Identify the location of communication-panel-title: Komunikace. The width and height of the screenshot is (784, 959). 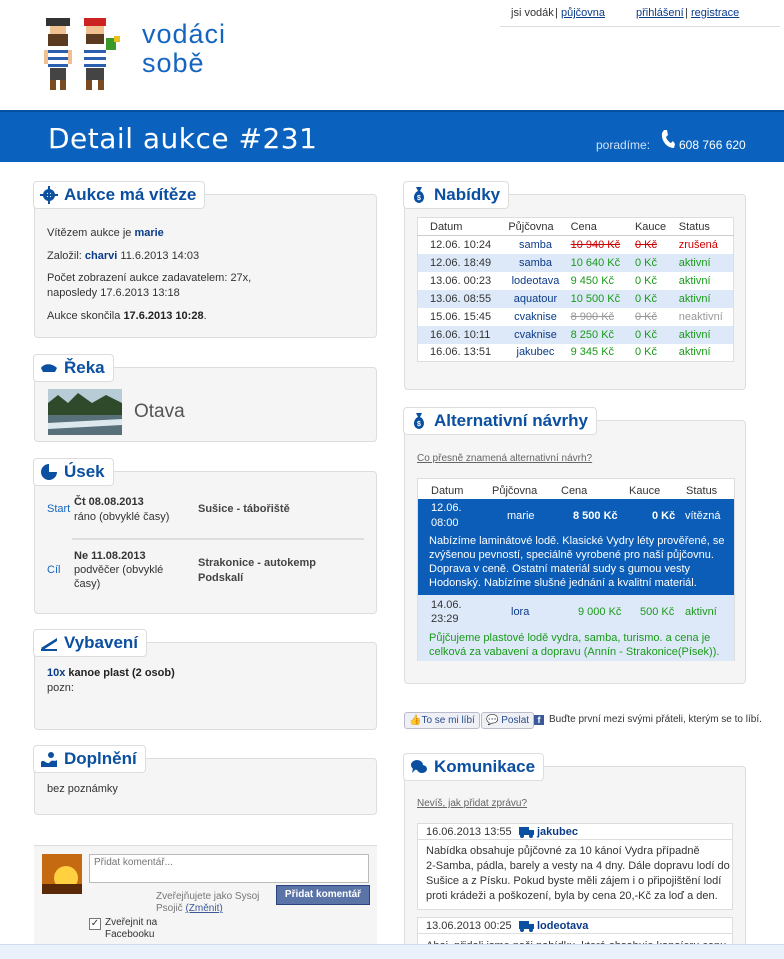
(474, 767).